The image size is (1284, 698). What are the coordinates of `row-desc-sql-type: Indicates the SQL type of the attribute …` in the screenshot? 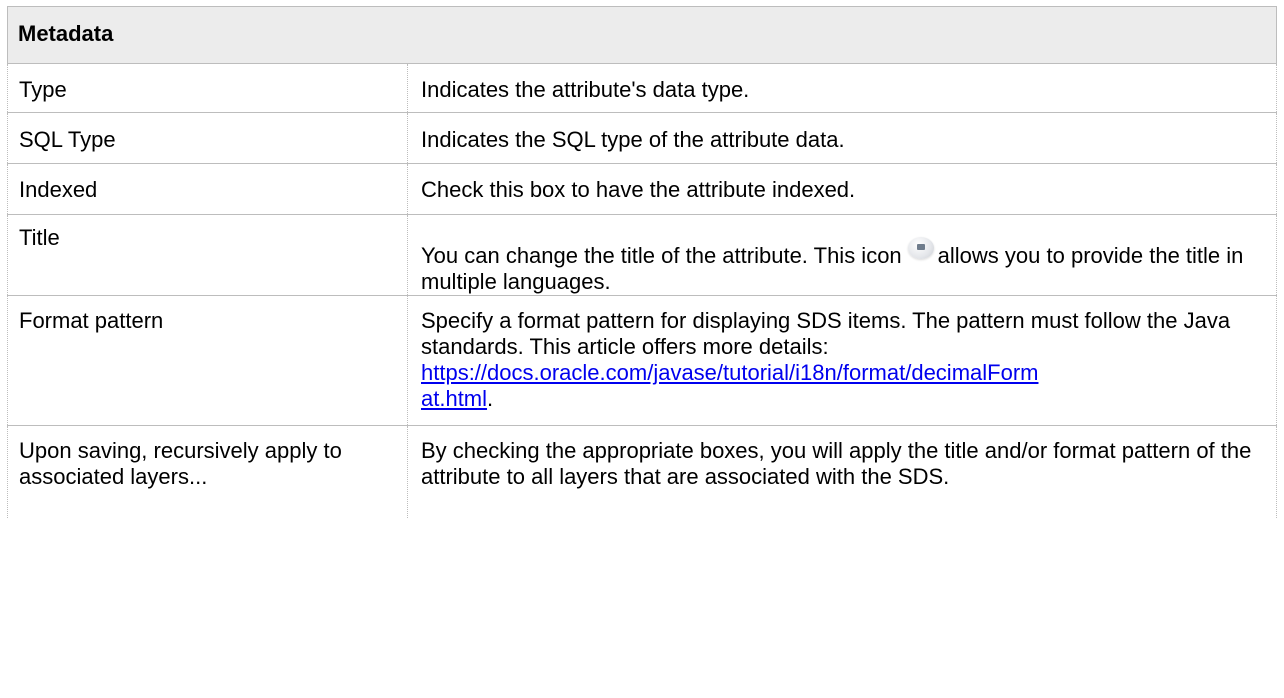 It's located at (842, 138).